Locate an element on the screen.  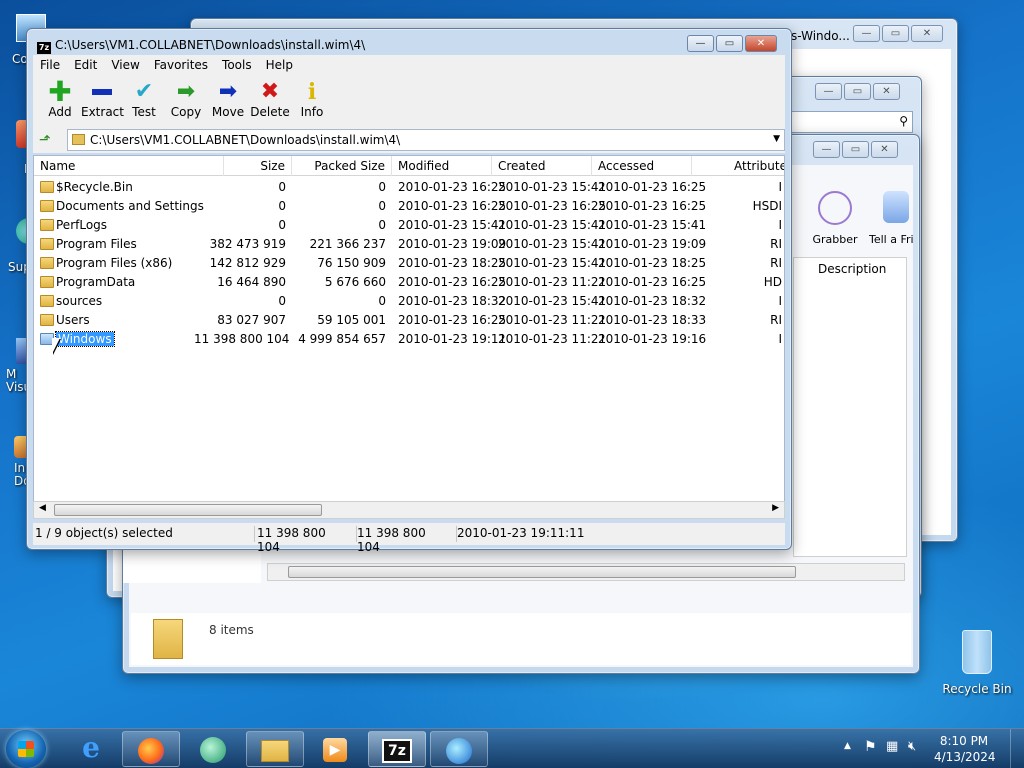
delete-button: ✖ Delete is located at coordinates (270, 101).